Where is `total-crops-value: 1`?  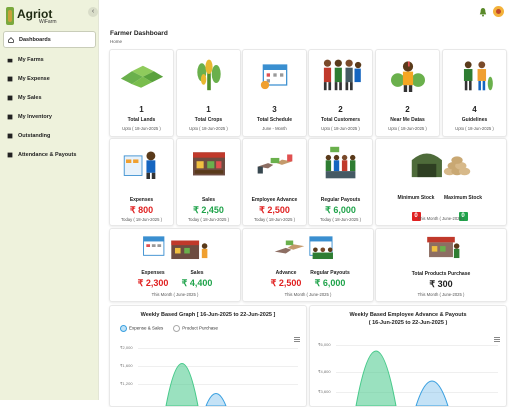
total-crops-value: 1 is located at coordinates (208, 109).